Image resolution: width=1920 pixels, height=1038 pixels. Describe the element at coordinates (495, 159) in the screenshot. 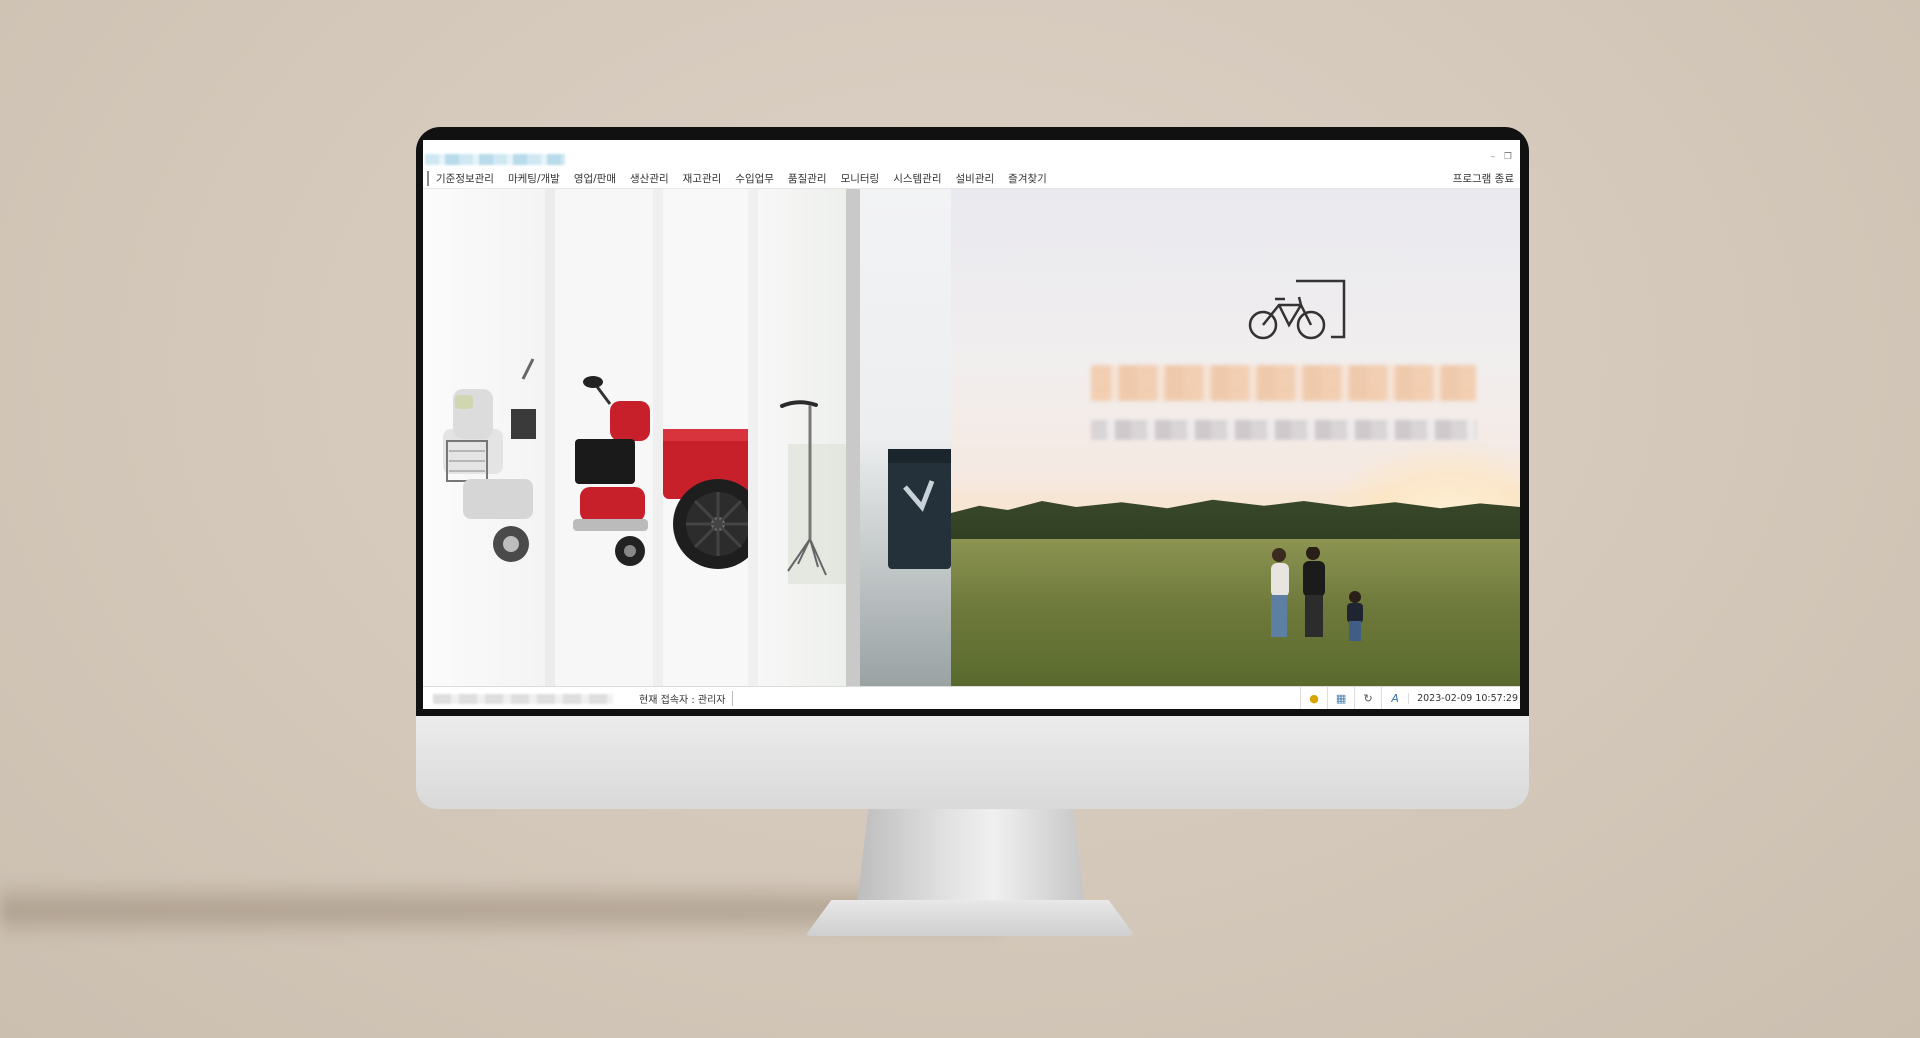

I see `app-logo` at that location.